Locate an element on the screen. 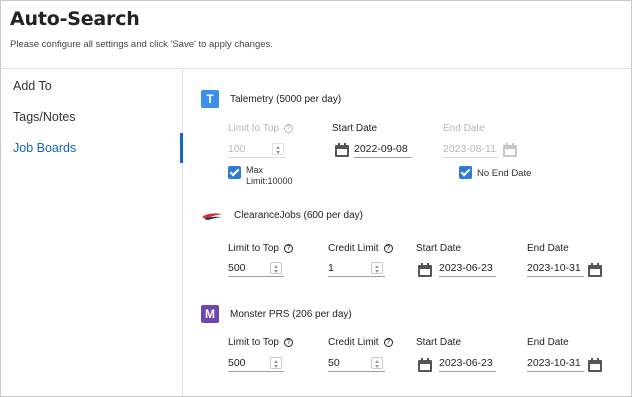 This screenshot has height=397, width=632. no-end-date-label: No End Date is located at coordinates (504, 173).